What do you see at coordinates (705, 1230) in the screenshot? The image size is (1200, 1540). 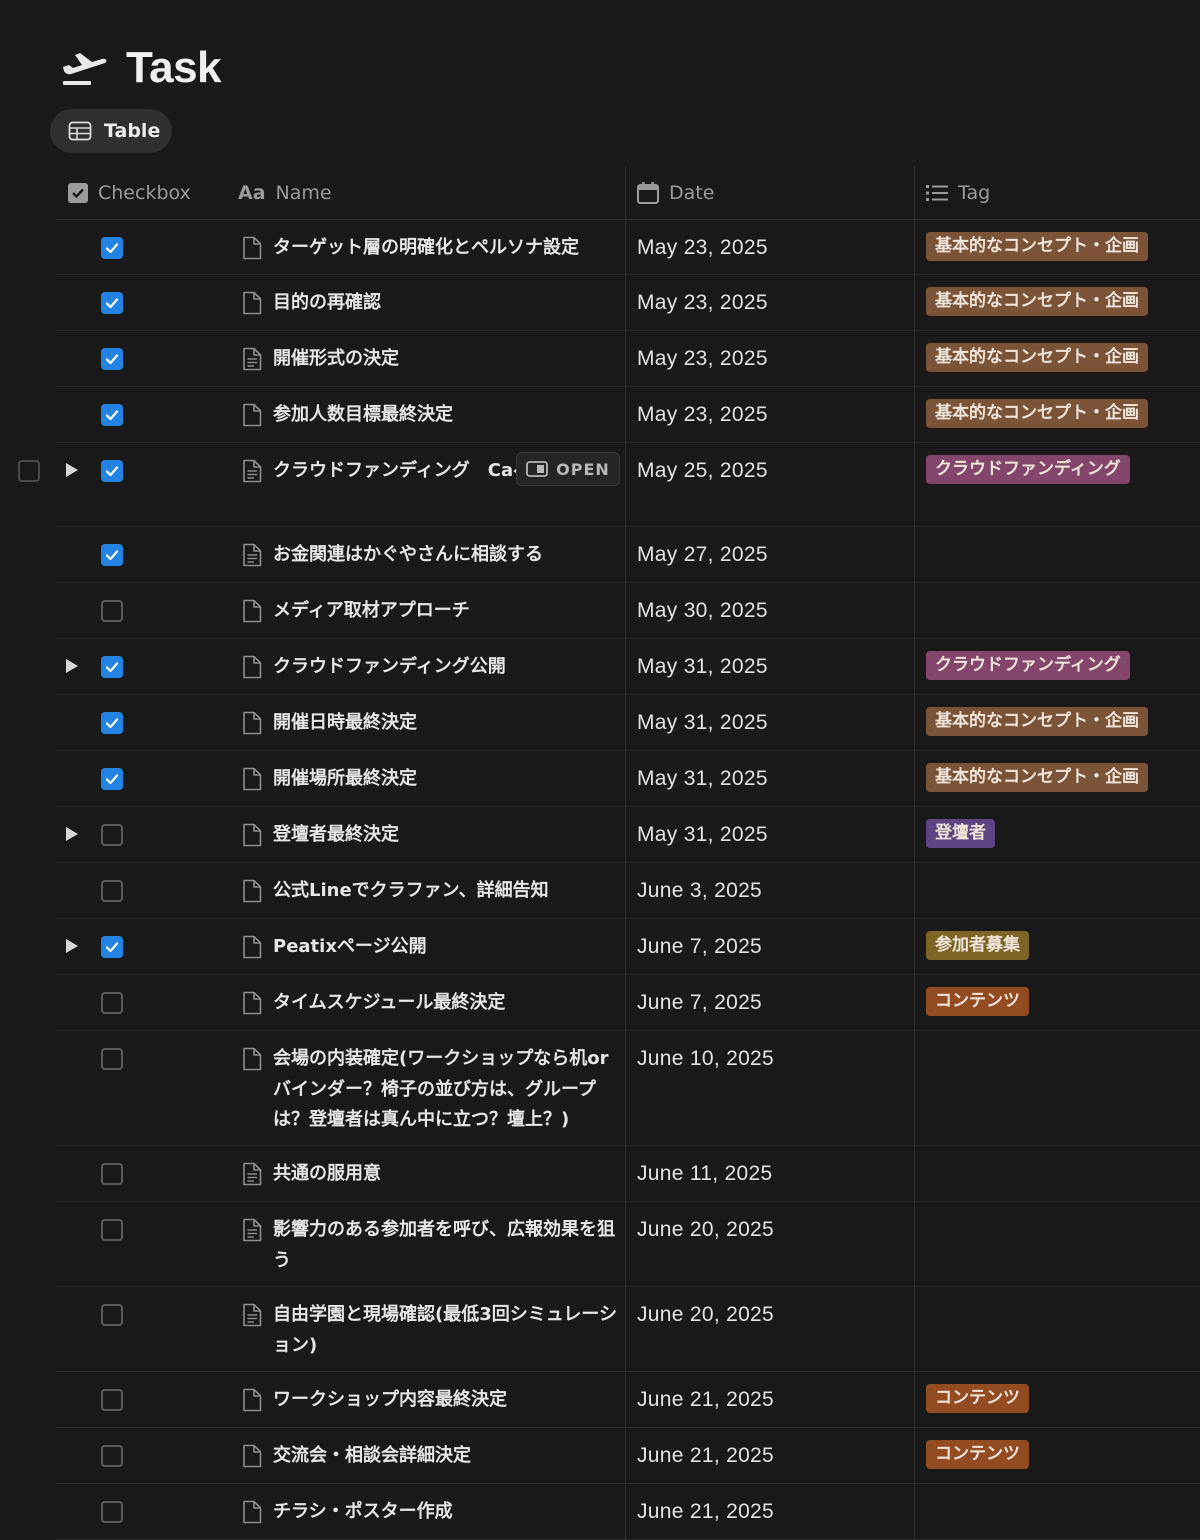 I see `task-date: June 20, 2025` at bounding box center [705, 1230].